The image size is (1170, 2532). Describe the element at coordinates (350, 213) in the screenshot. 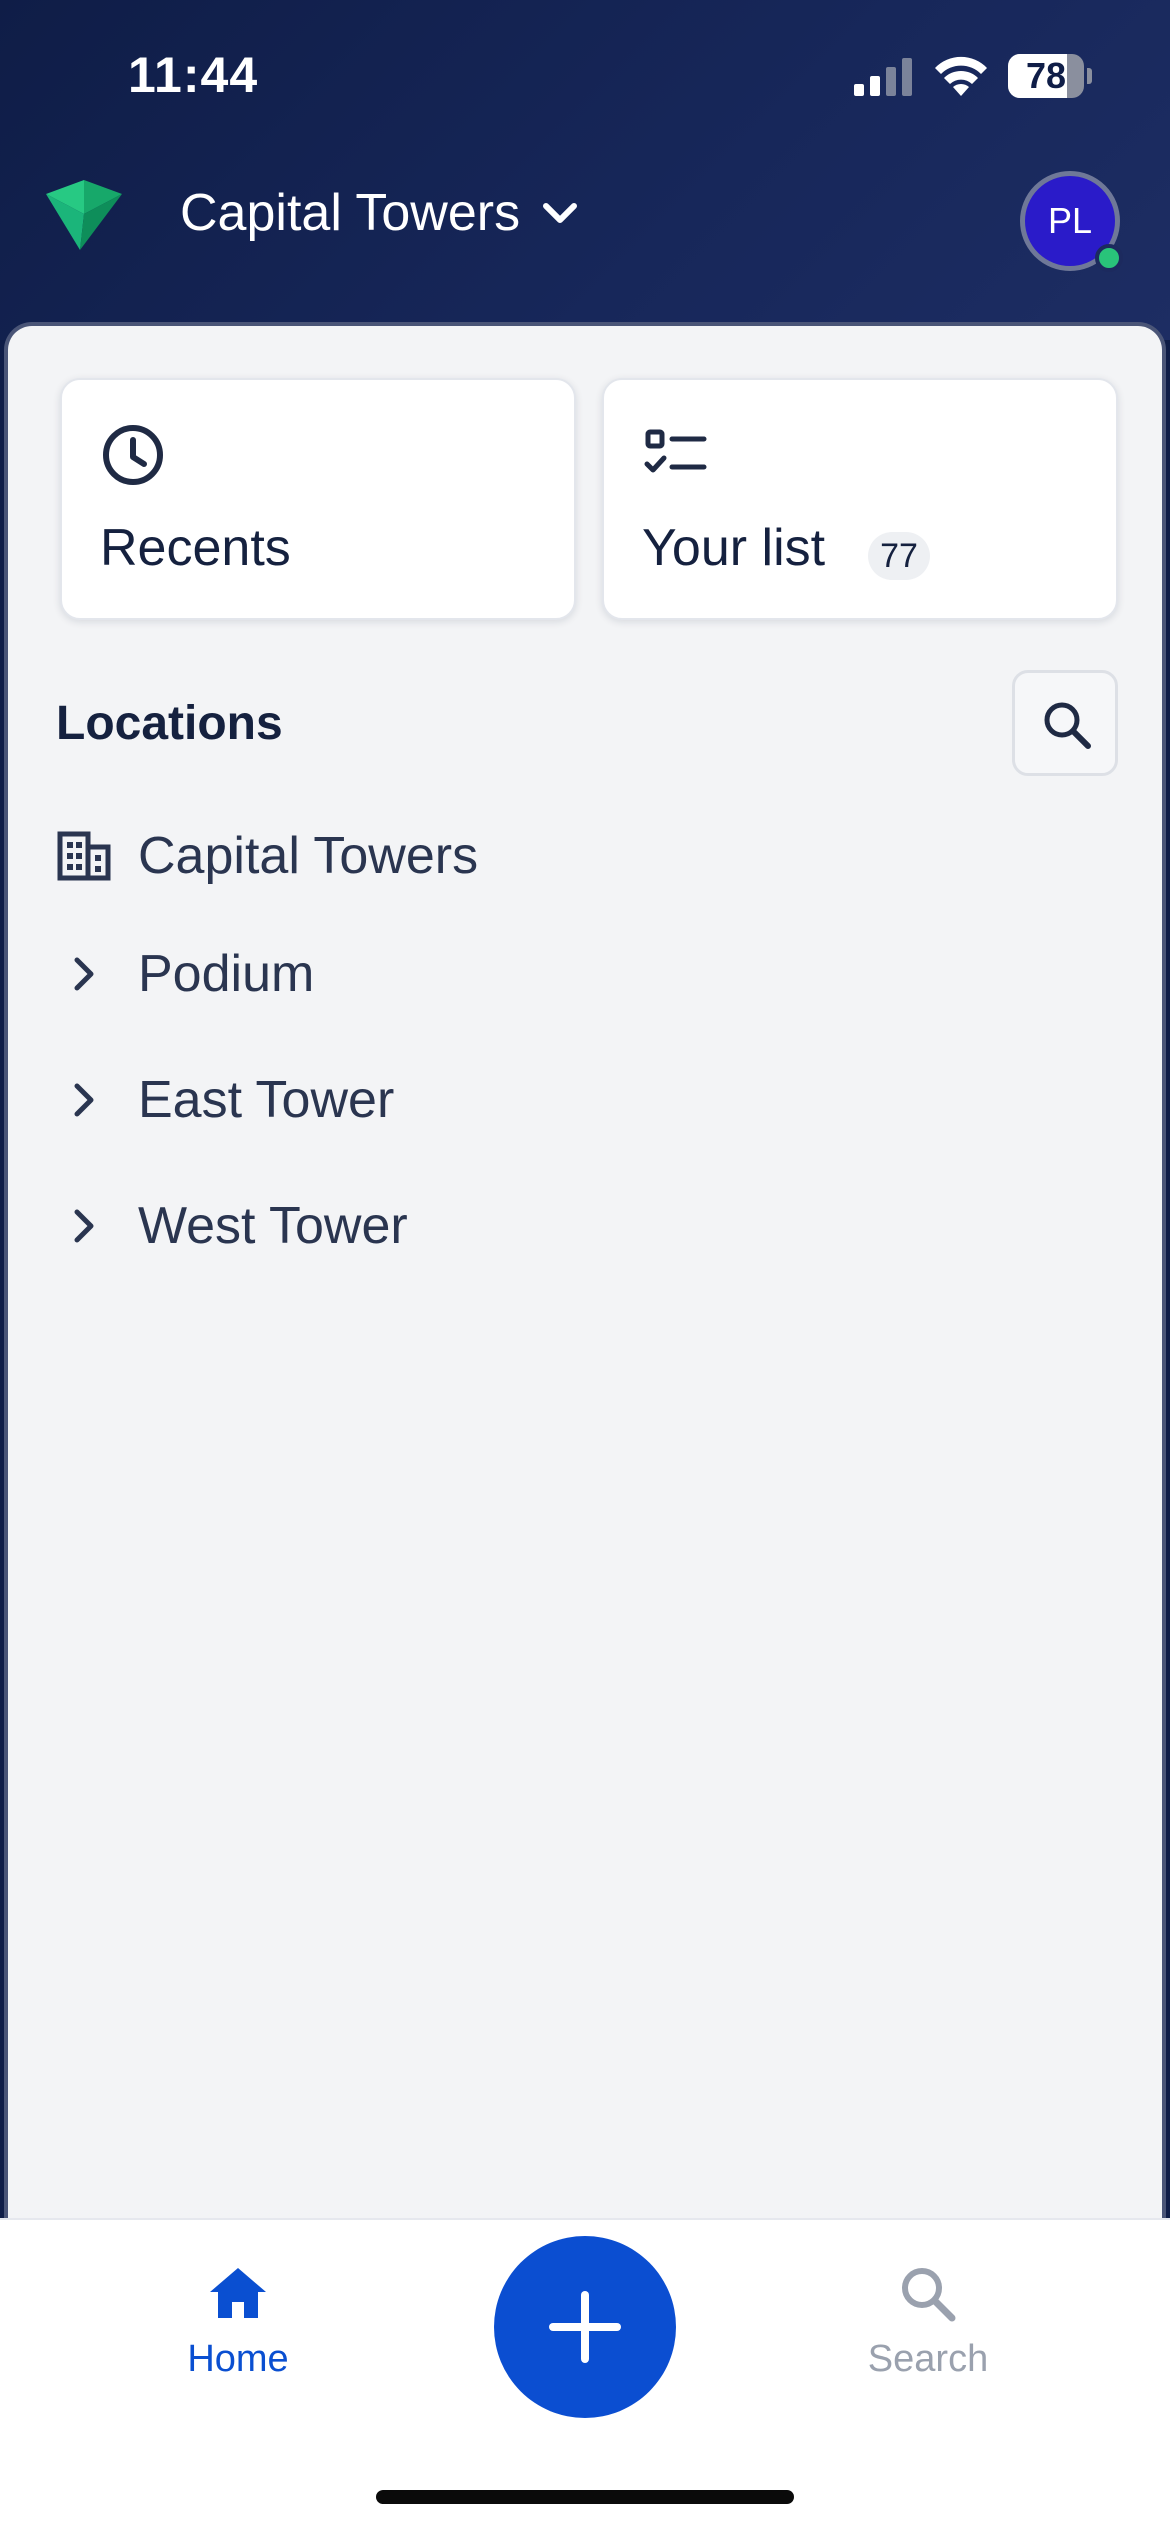

I see `site-name: Capital Towers` at that location.